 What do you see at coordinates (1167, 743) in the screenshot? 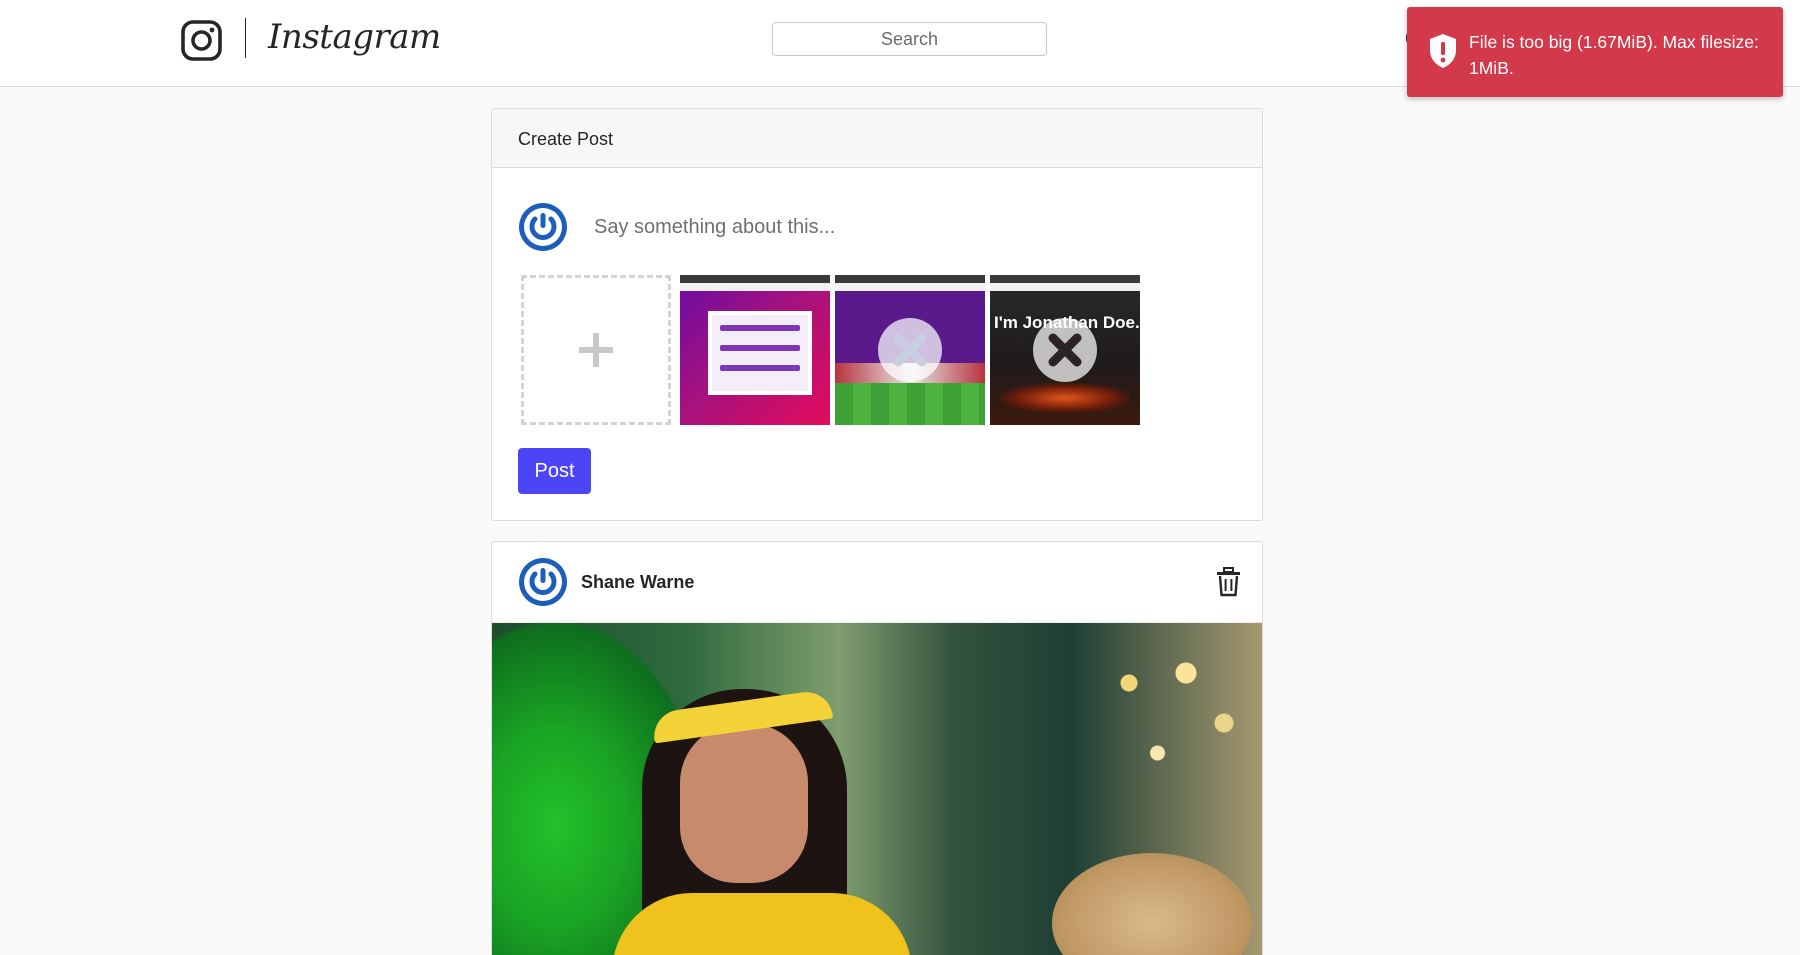
I see `photo-lights` at bounding box center [1167, 743].